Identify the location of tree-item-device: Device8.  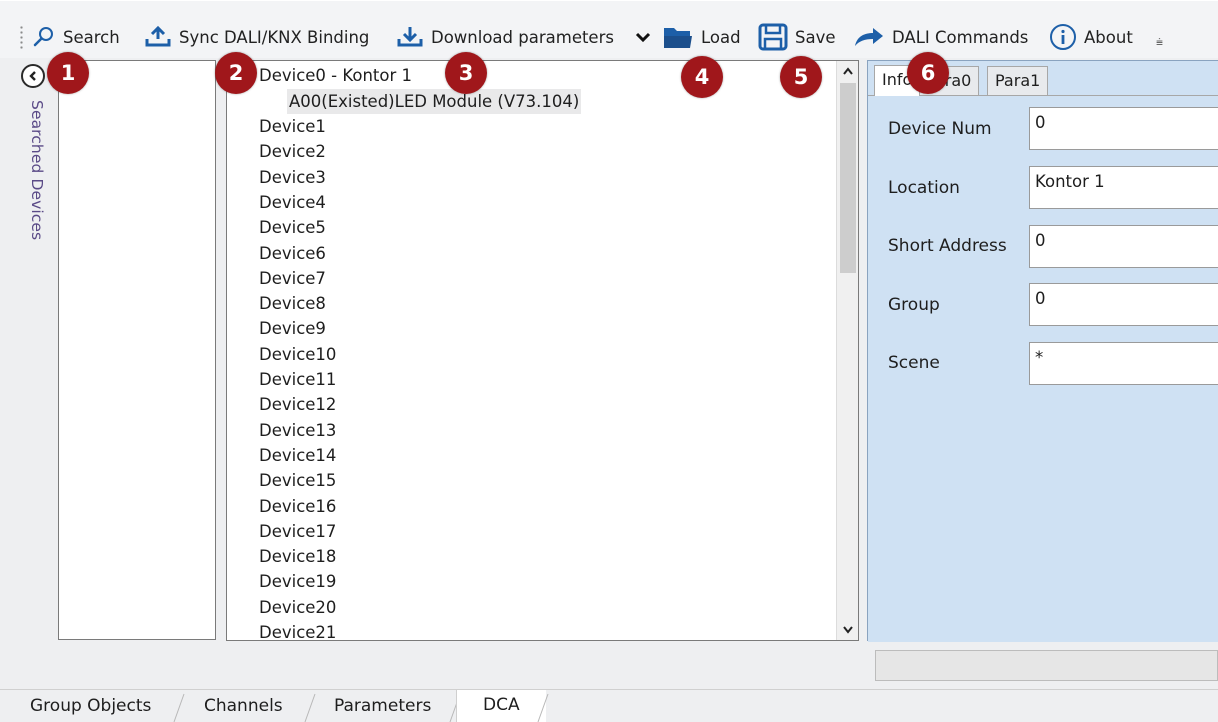
(292, 303).